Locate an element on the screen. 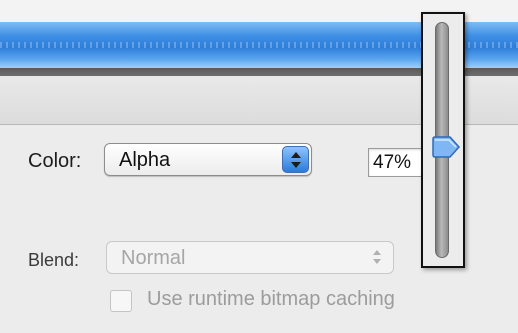 The image size is (518, 333). color-label: Color: is located at coordinates (55, 161).